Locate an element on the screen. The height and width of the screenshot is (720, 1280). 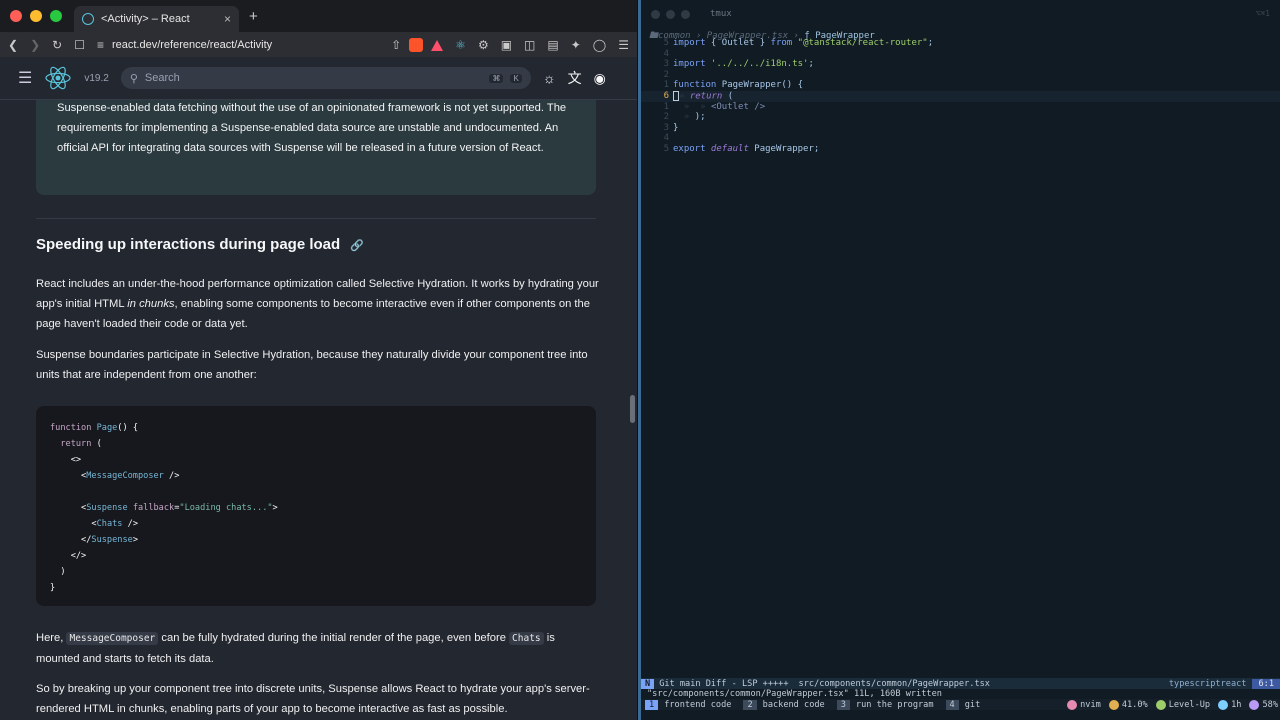
menu-icon: ☰ is located at coordinates (623, 45).